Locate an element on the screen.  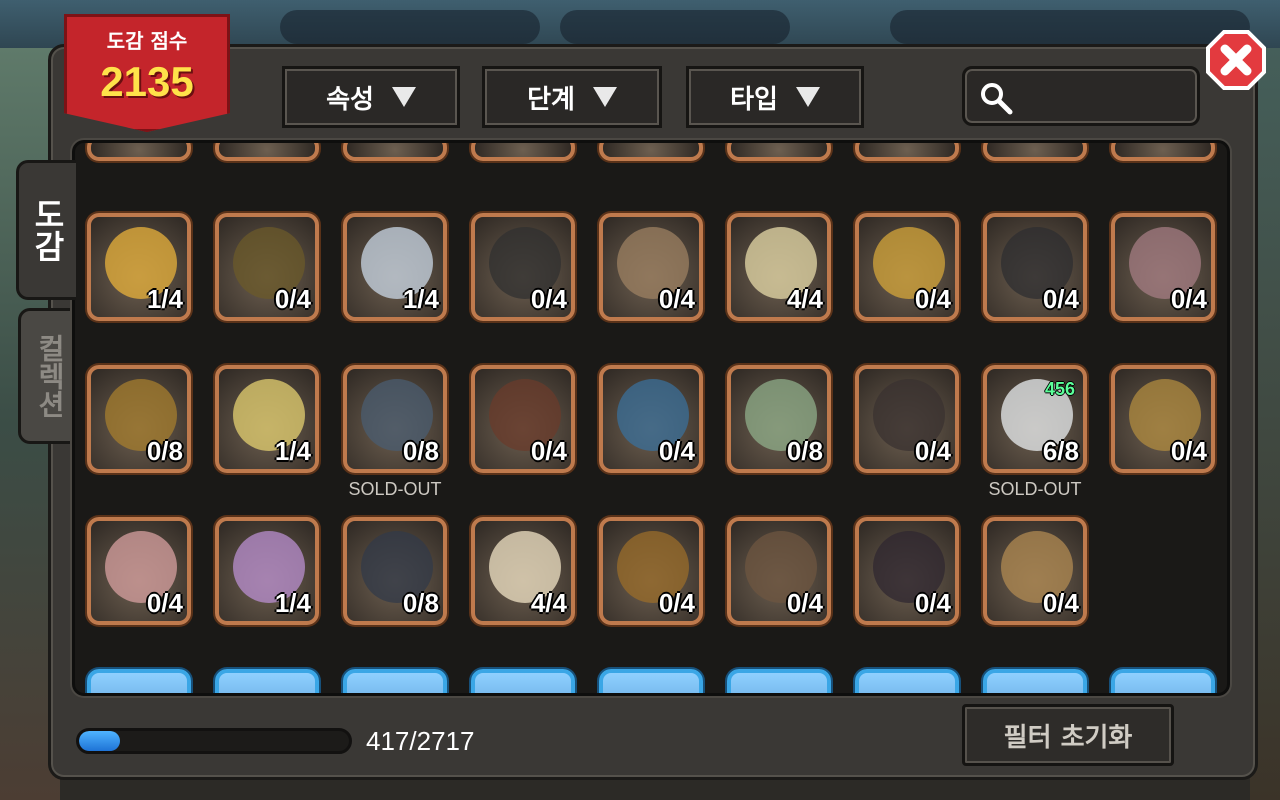
monster-count: 6/8 is located at coordinates (1060, 451).